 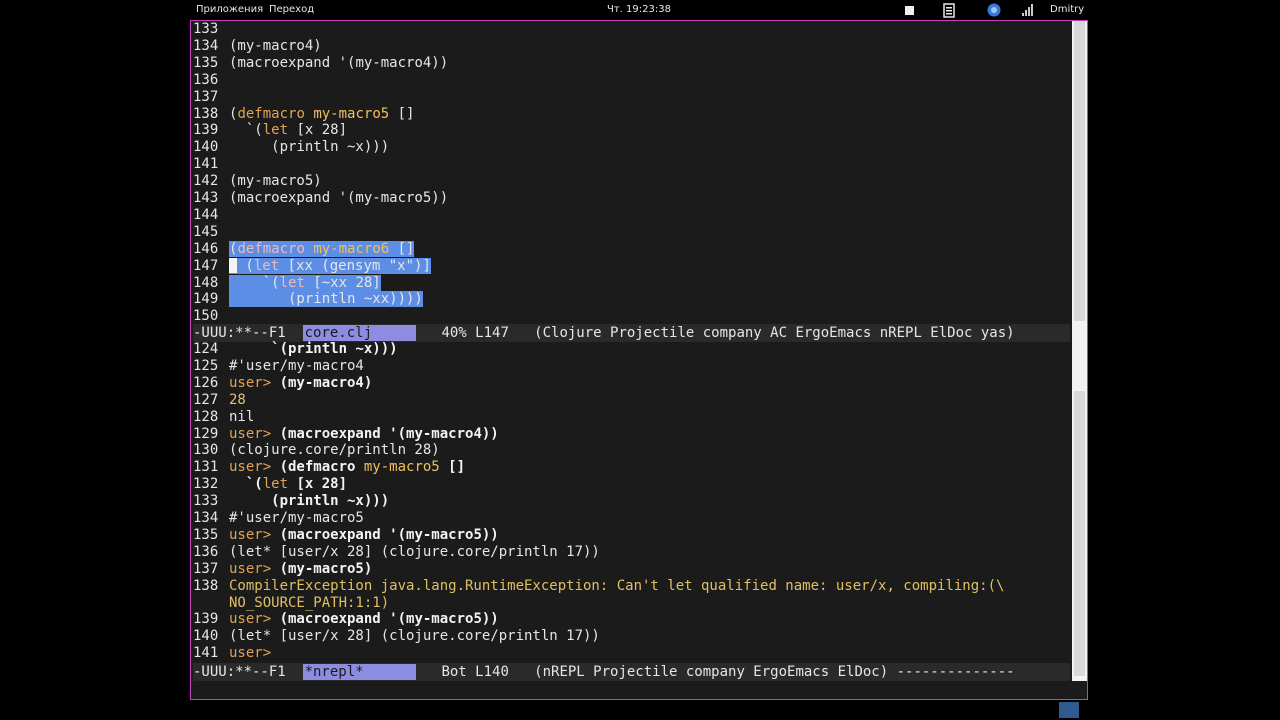 I want to click on code-line: 142 (my-macro5), so click(x=631, y=181).